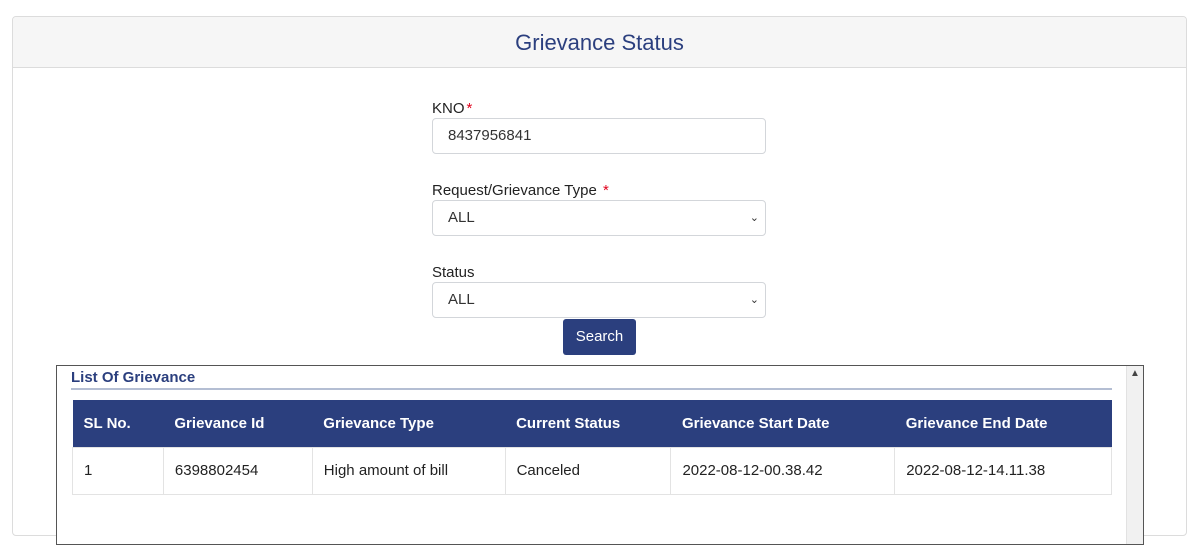  What do you see at coordinates (408, 470) in the screenshot?
I see `cell-grievance-type: High amount of bill` at bounding box center [408, 470].